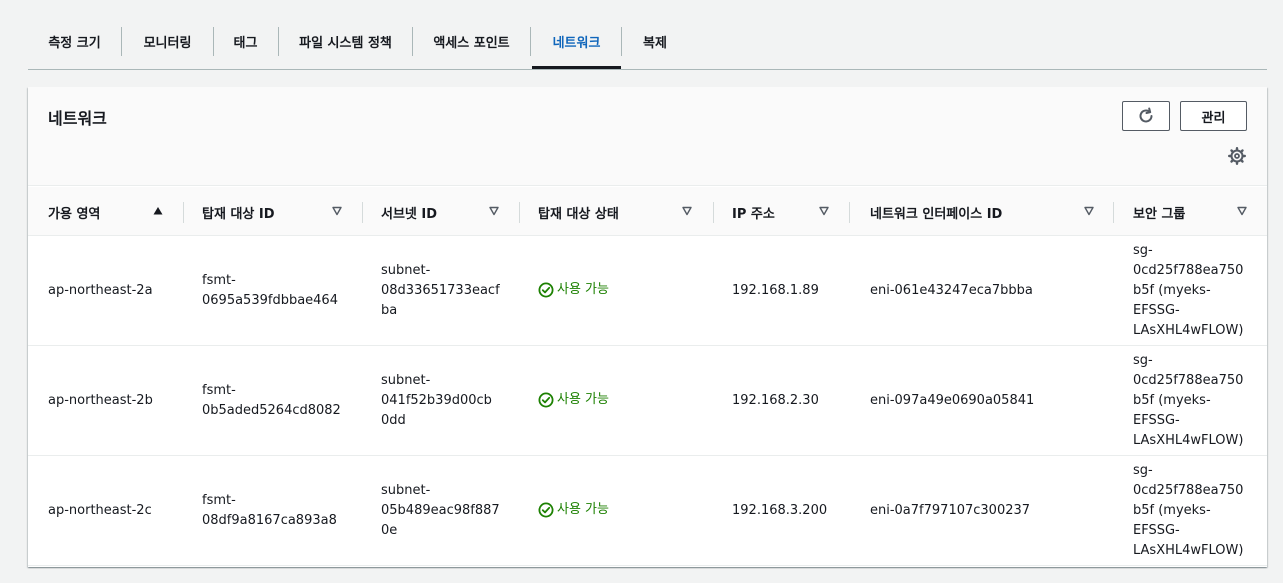 This screenshot has width=1283, height=583. I want to click on column-header-mount-target-state: 탑재 대상 상태, so click(616, 211).